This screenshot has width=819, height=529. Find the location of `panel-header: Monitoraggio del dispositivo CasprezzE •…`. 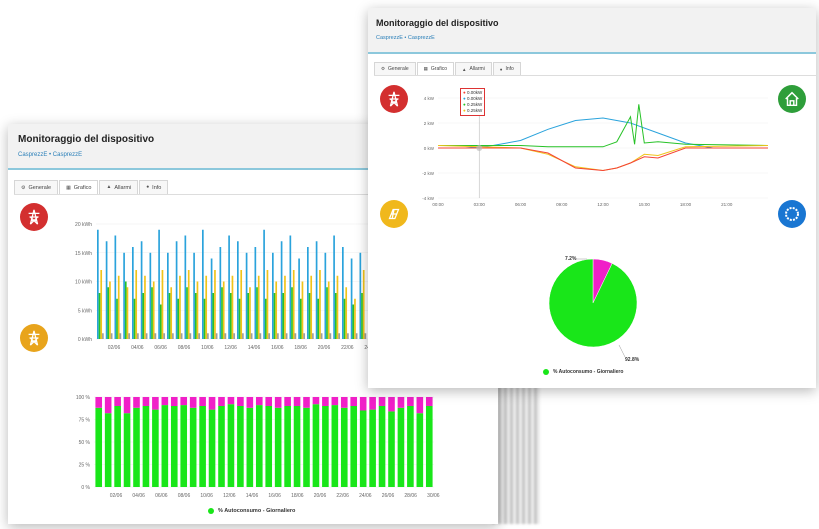

panel-header: Monitoraggio del dispositivo CasprezzE •… is located at coordinates (592, 31).